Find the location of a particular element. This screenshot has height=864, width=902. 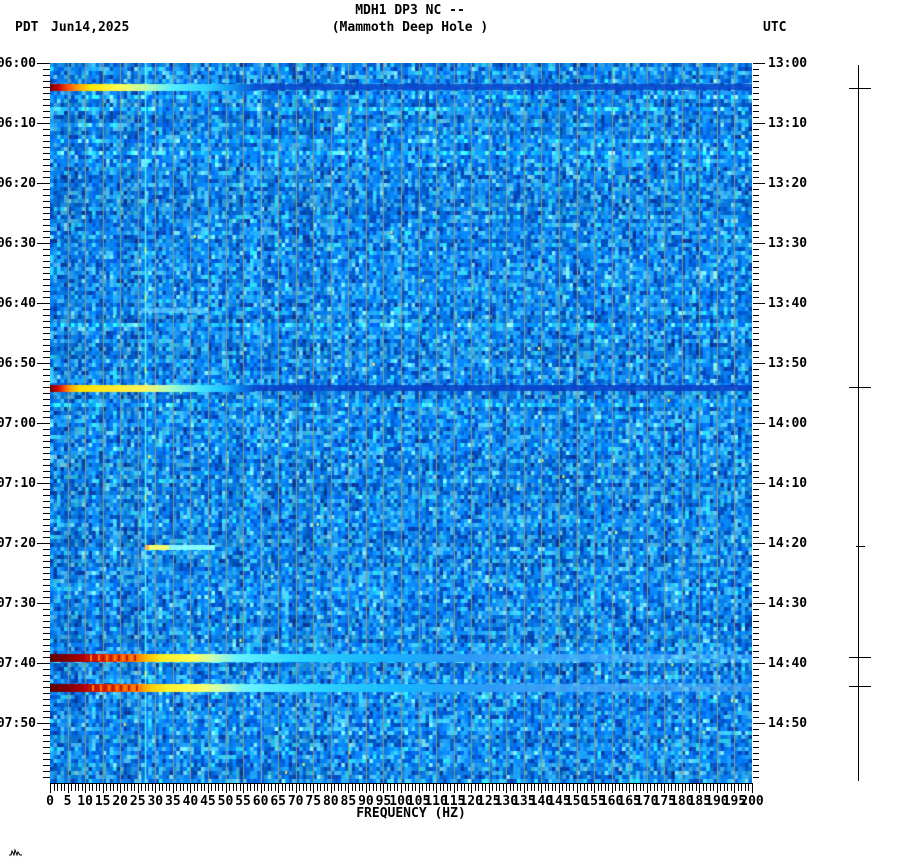

x-axis-line is located at coordinates (401, 783).